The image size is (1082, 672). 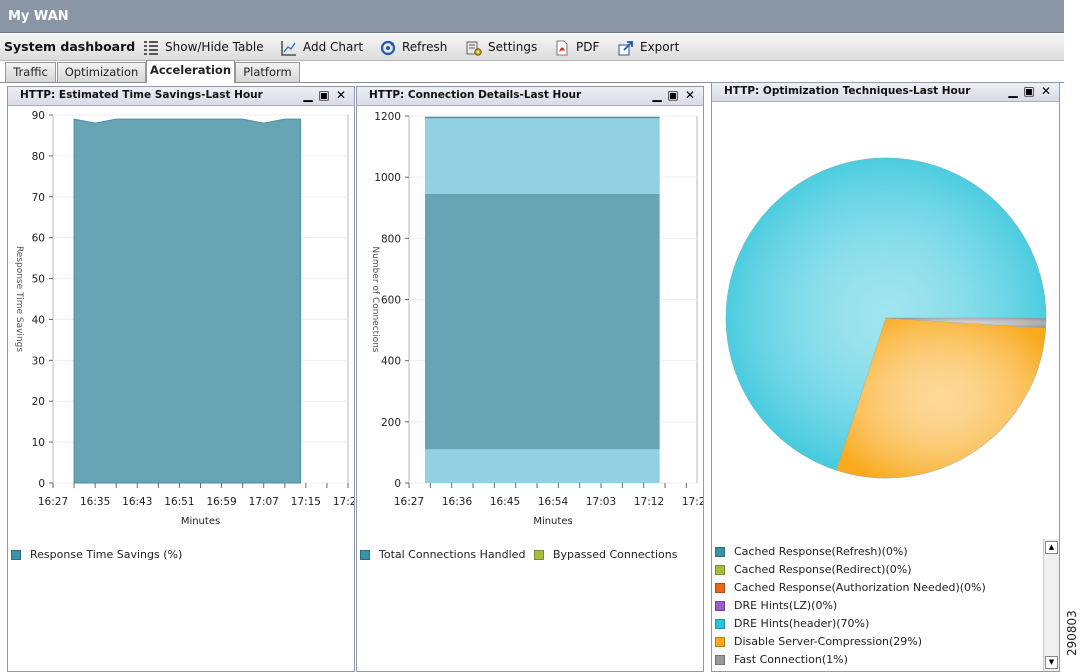 I want to click on refresh-button: Refresh, so click(x=413, y=47).